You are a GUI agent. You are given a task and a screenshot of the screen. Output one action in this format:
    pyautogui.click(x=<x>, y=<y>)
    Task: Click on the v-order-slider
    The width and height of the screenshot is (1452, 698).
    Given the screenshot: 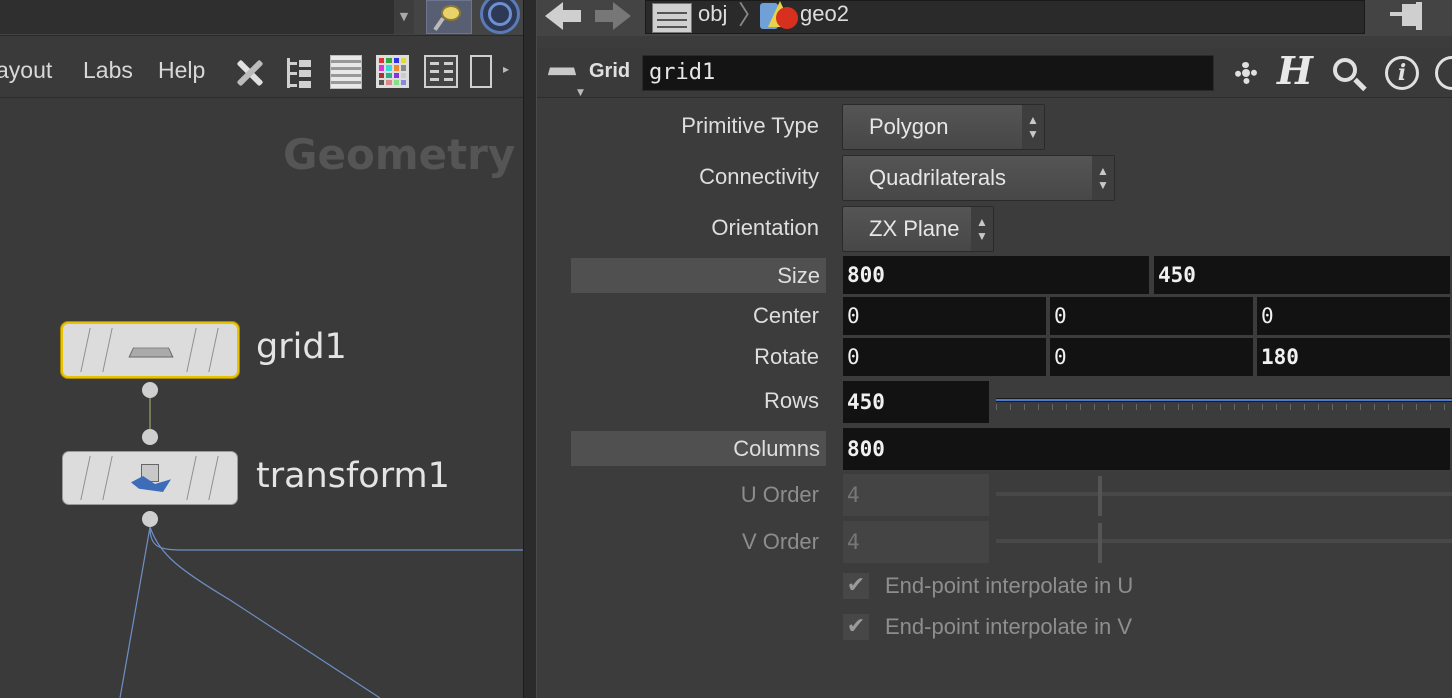 What is the action you would take?
    pyautogui.click(x=1224, y=543)
    